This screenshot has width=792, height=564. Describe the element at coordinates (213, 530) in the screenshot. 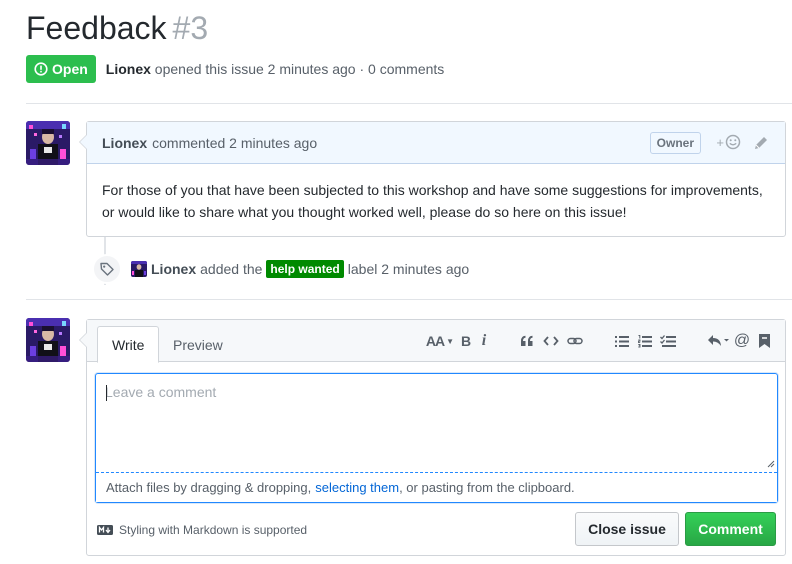

I see `markdown-note-text: Styling with Markdown is supported` at that location.